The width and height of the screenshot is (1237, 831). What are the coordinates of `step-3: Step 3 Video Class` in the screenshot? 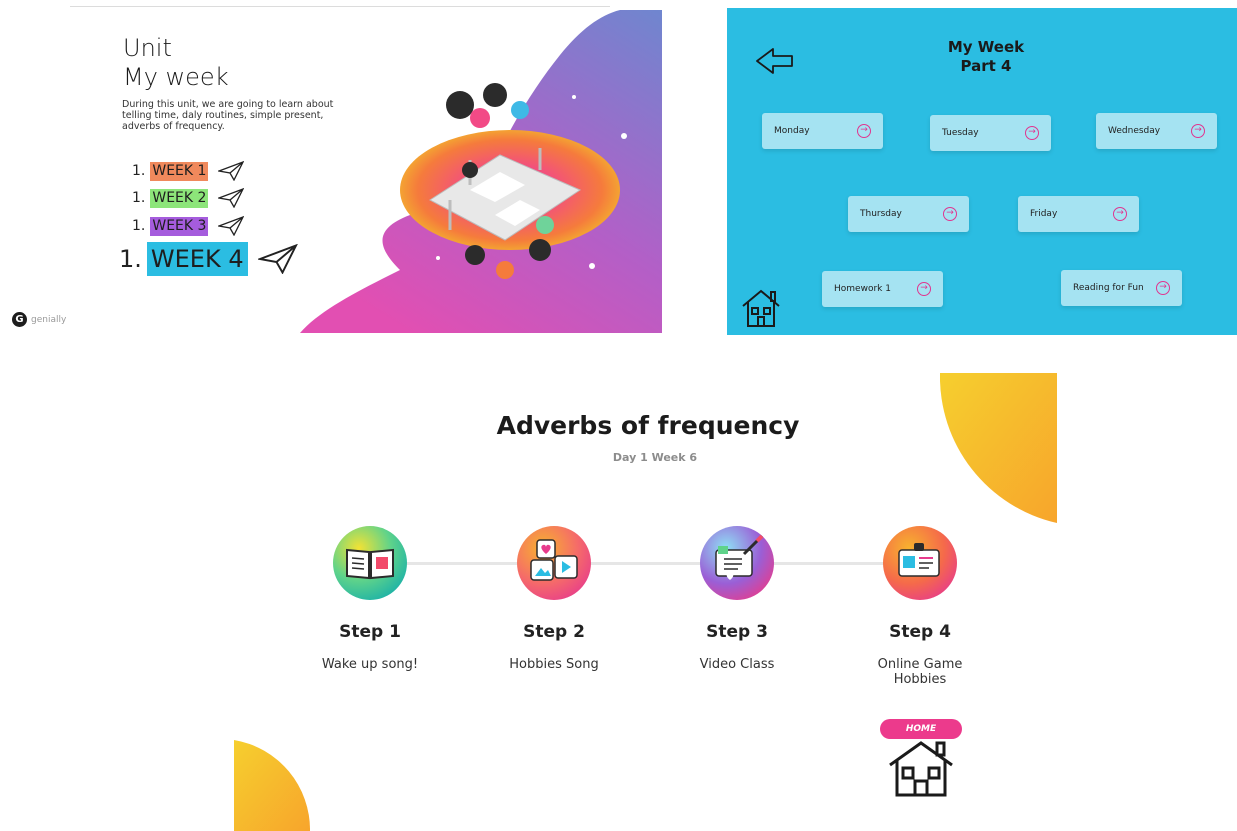 It's located at (737, 599).